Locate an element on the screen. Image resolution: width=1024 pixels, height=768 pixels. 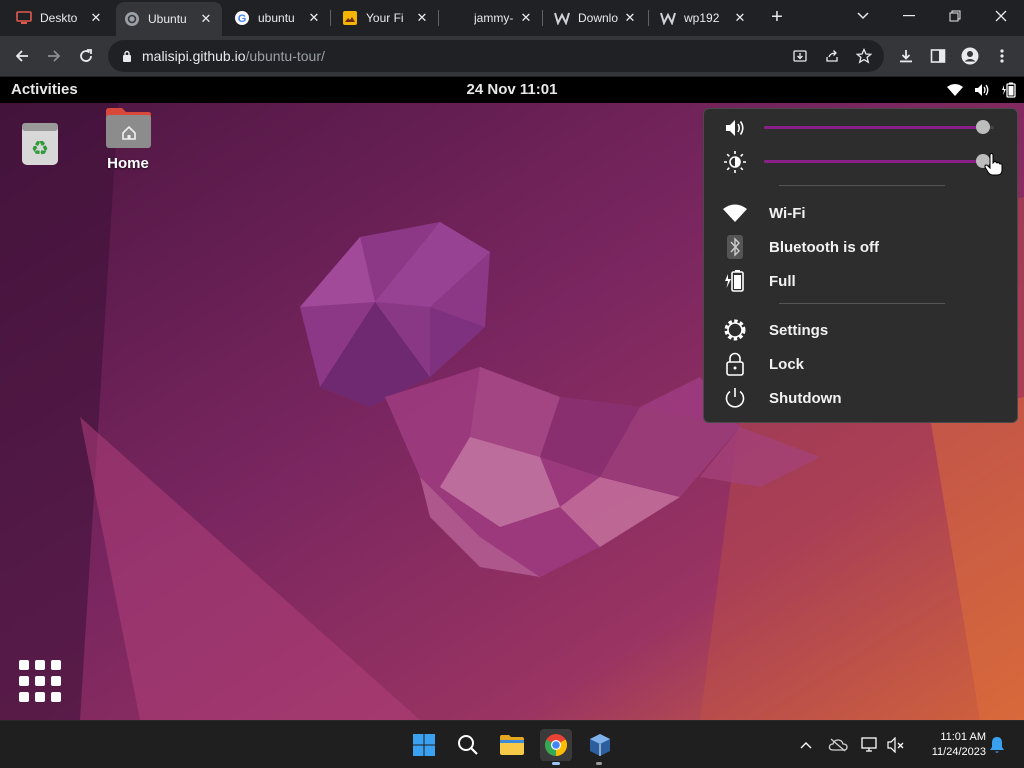
hand-cursor-icon is located at coordinates (993, 164).